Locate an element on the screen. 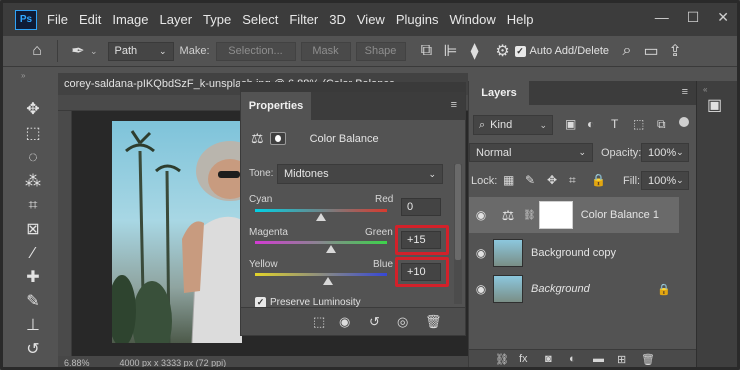 Image resolution: width=740 pixels, height=370 pixels. yellow-blue-slider-thumb is located at coordinates (327, 281).